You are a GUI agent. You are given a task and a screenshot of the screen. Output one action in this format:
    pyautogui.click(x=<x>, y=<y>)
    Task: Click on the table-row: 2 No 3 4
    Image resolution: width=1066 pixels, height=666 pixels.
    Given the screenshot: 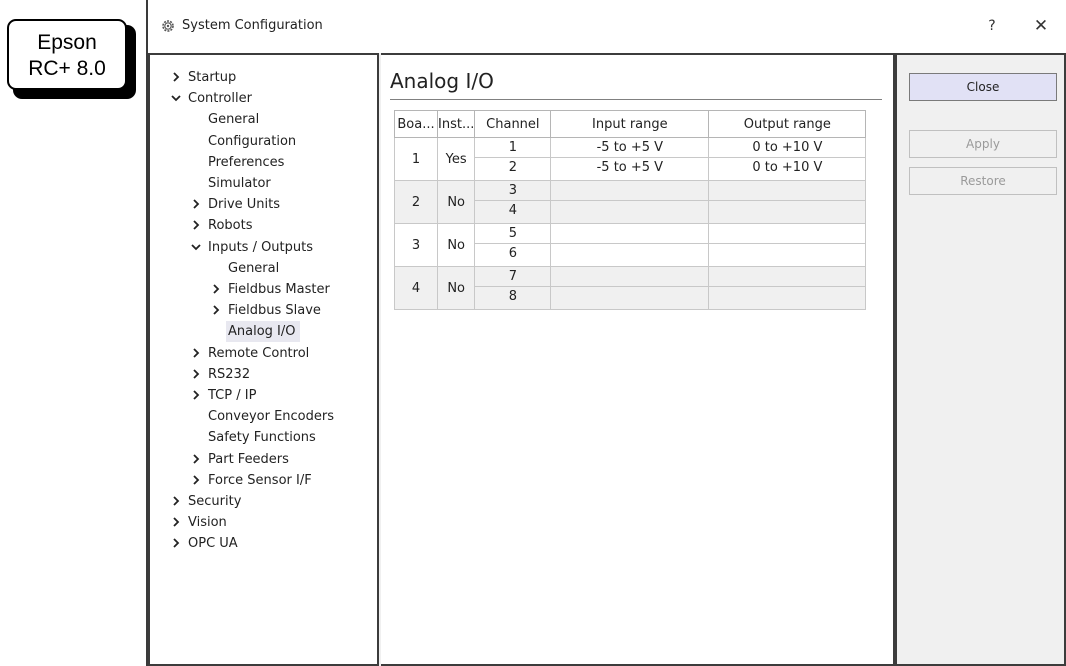 What is the action you would take?
    pyautogui.click(x=630, y=202)
    